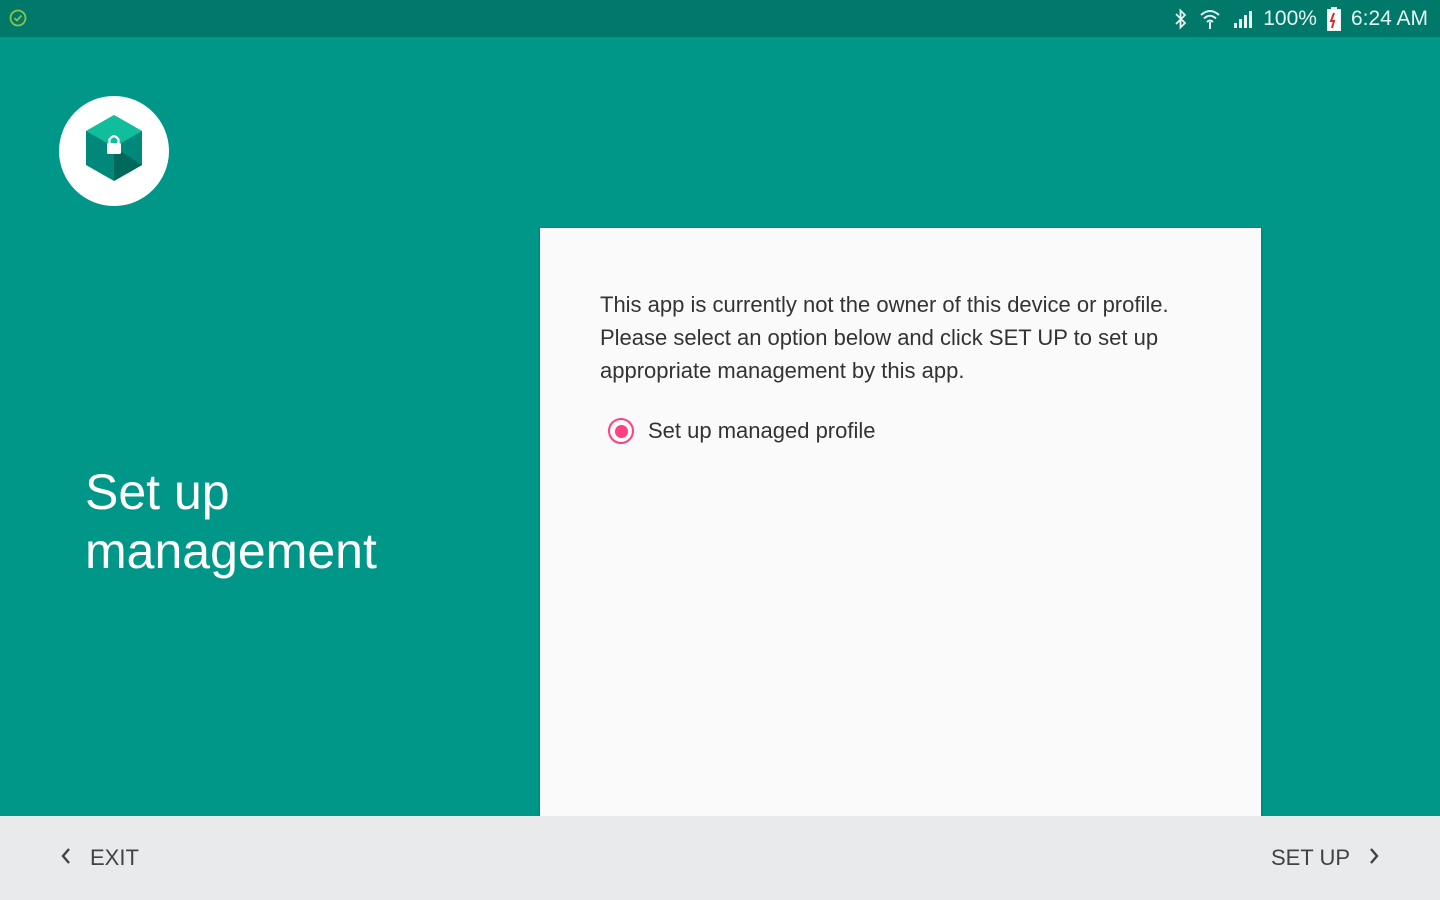 This screenshot has width=1440, height=900. I want to click on shield-lock-icon, so click(114, 151).